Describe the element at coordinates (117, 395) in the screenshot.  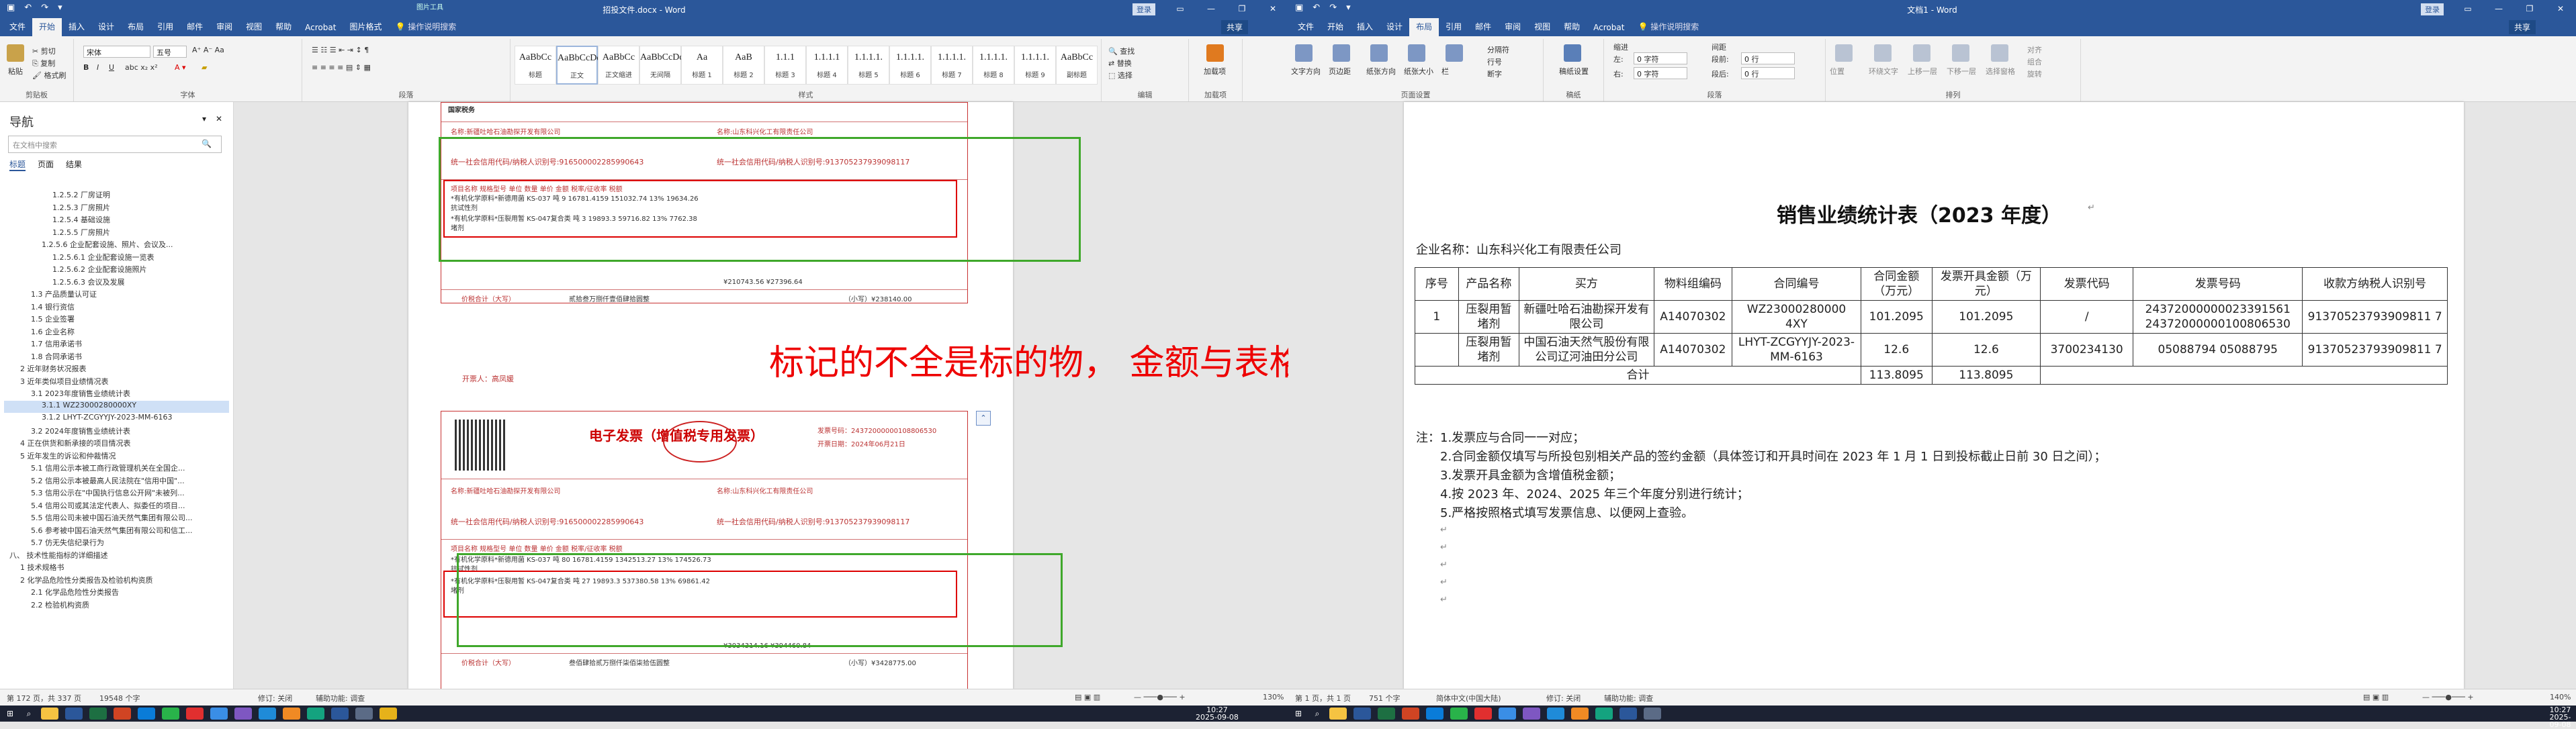
I see `nav-heading-item: 3.1 2023年度销售业绩统计表` at that location.